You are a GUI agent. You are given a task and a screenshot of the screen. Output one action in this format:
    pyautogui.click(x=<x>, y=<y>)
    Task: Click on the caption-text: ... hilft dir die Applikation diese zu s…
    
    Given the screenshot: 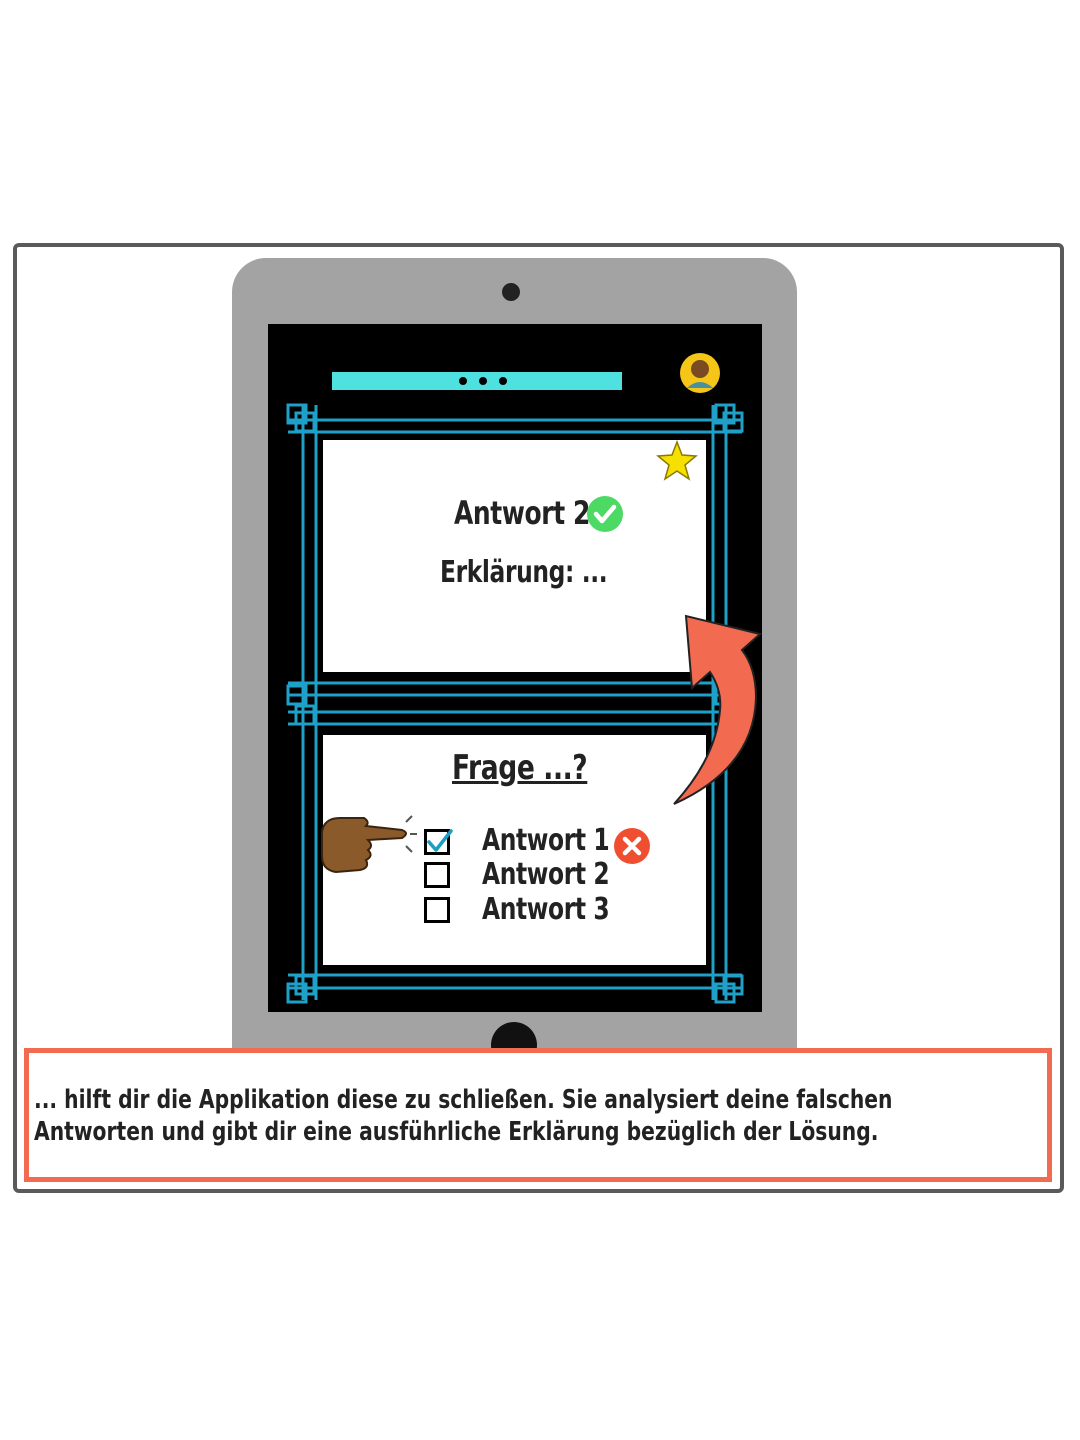 What is the action you would take?
    pyautogui.click(x=463, y=1116)
    